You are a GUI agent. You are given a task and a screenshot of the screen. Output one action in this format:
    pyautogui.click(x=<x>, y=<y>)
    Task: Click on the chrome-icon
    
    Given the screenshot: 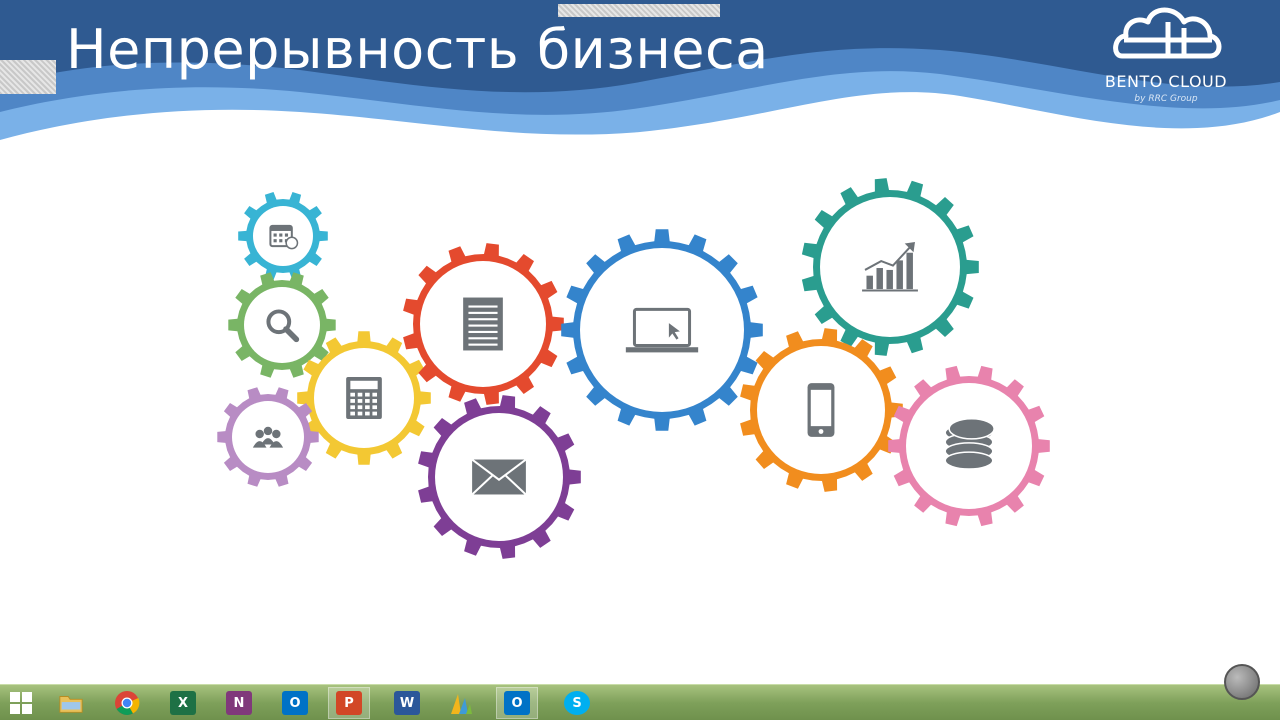 What is the action you would take?
    pyautogui.click(x=127, y=703)
    